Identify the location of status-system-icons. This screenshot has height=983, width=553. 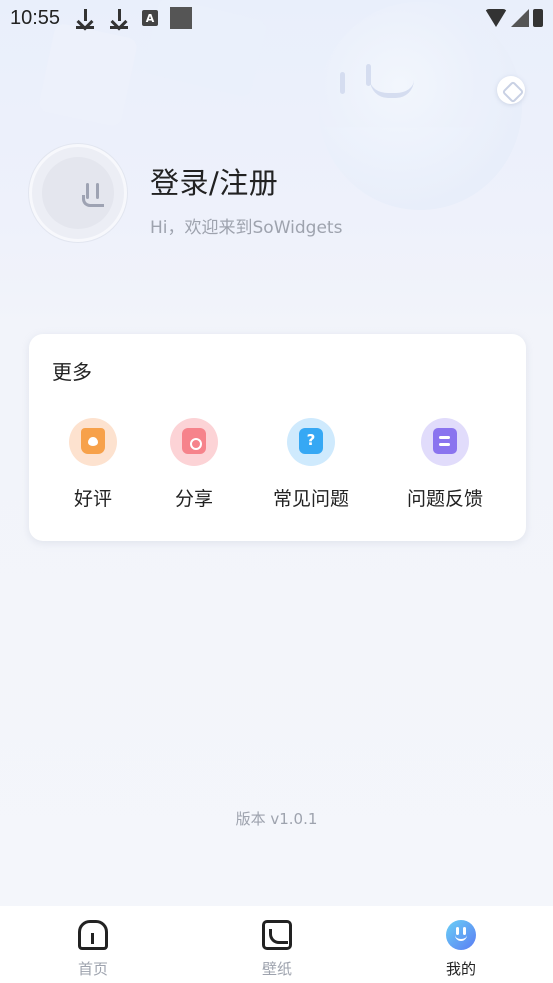
(514, 18).